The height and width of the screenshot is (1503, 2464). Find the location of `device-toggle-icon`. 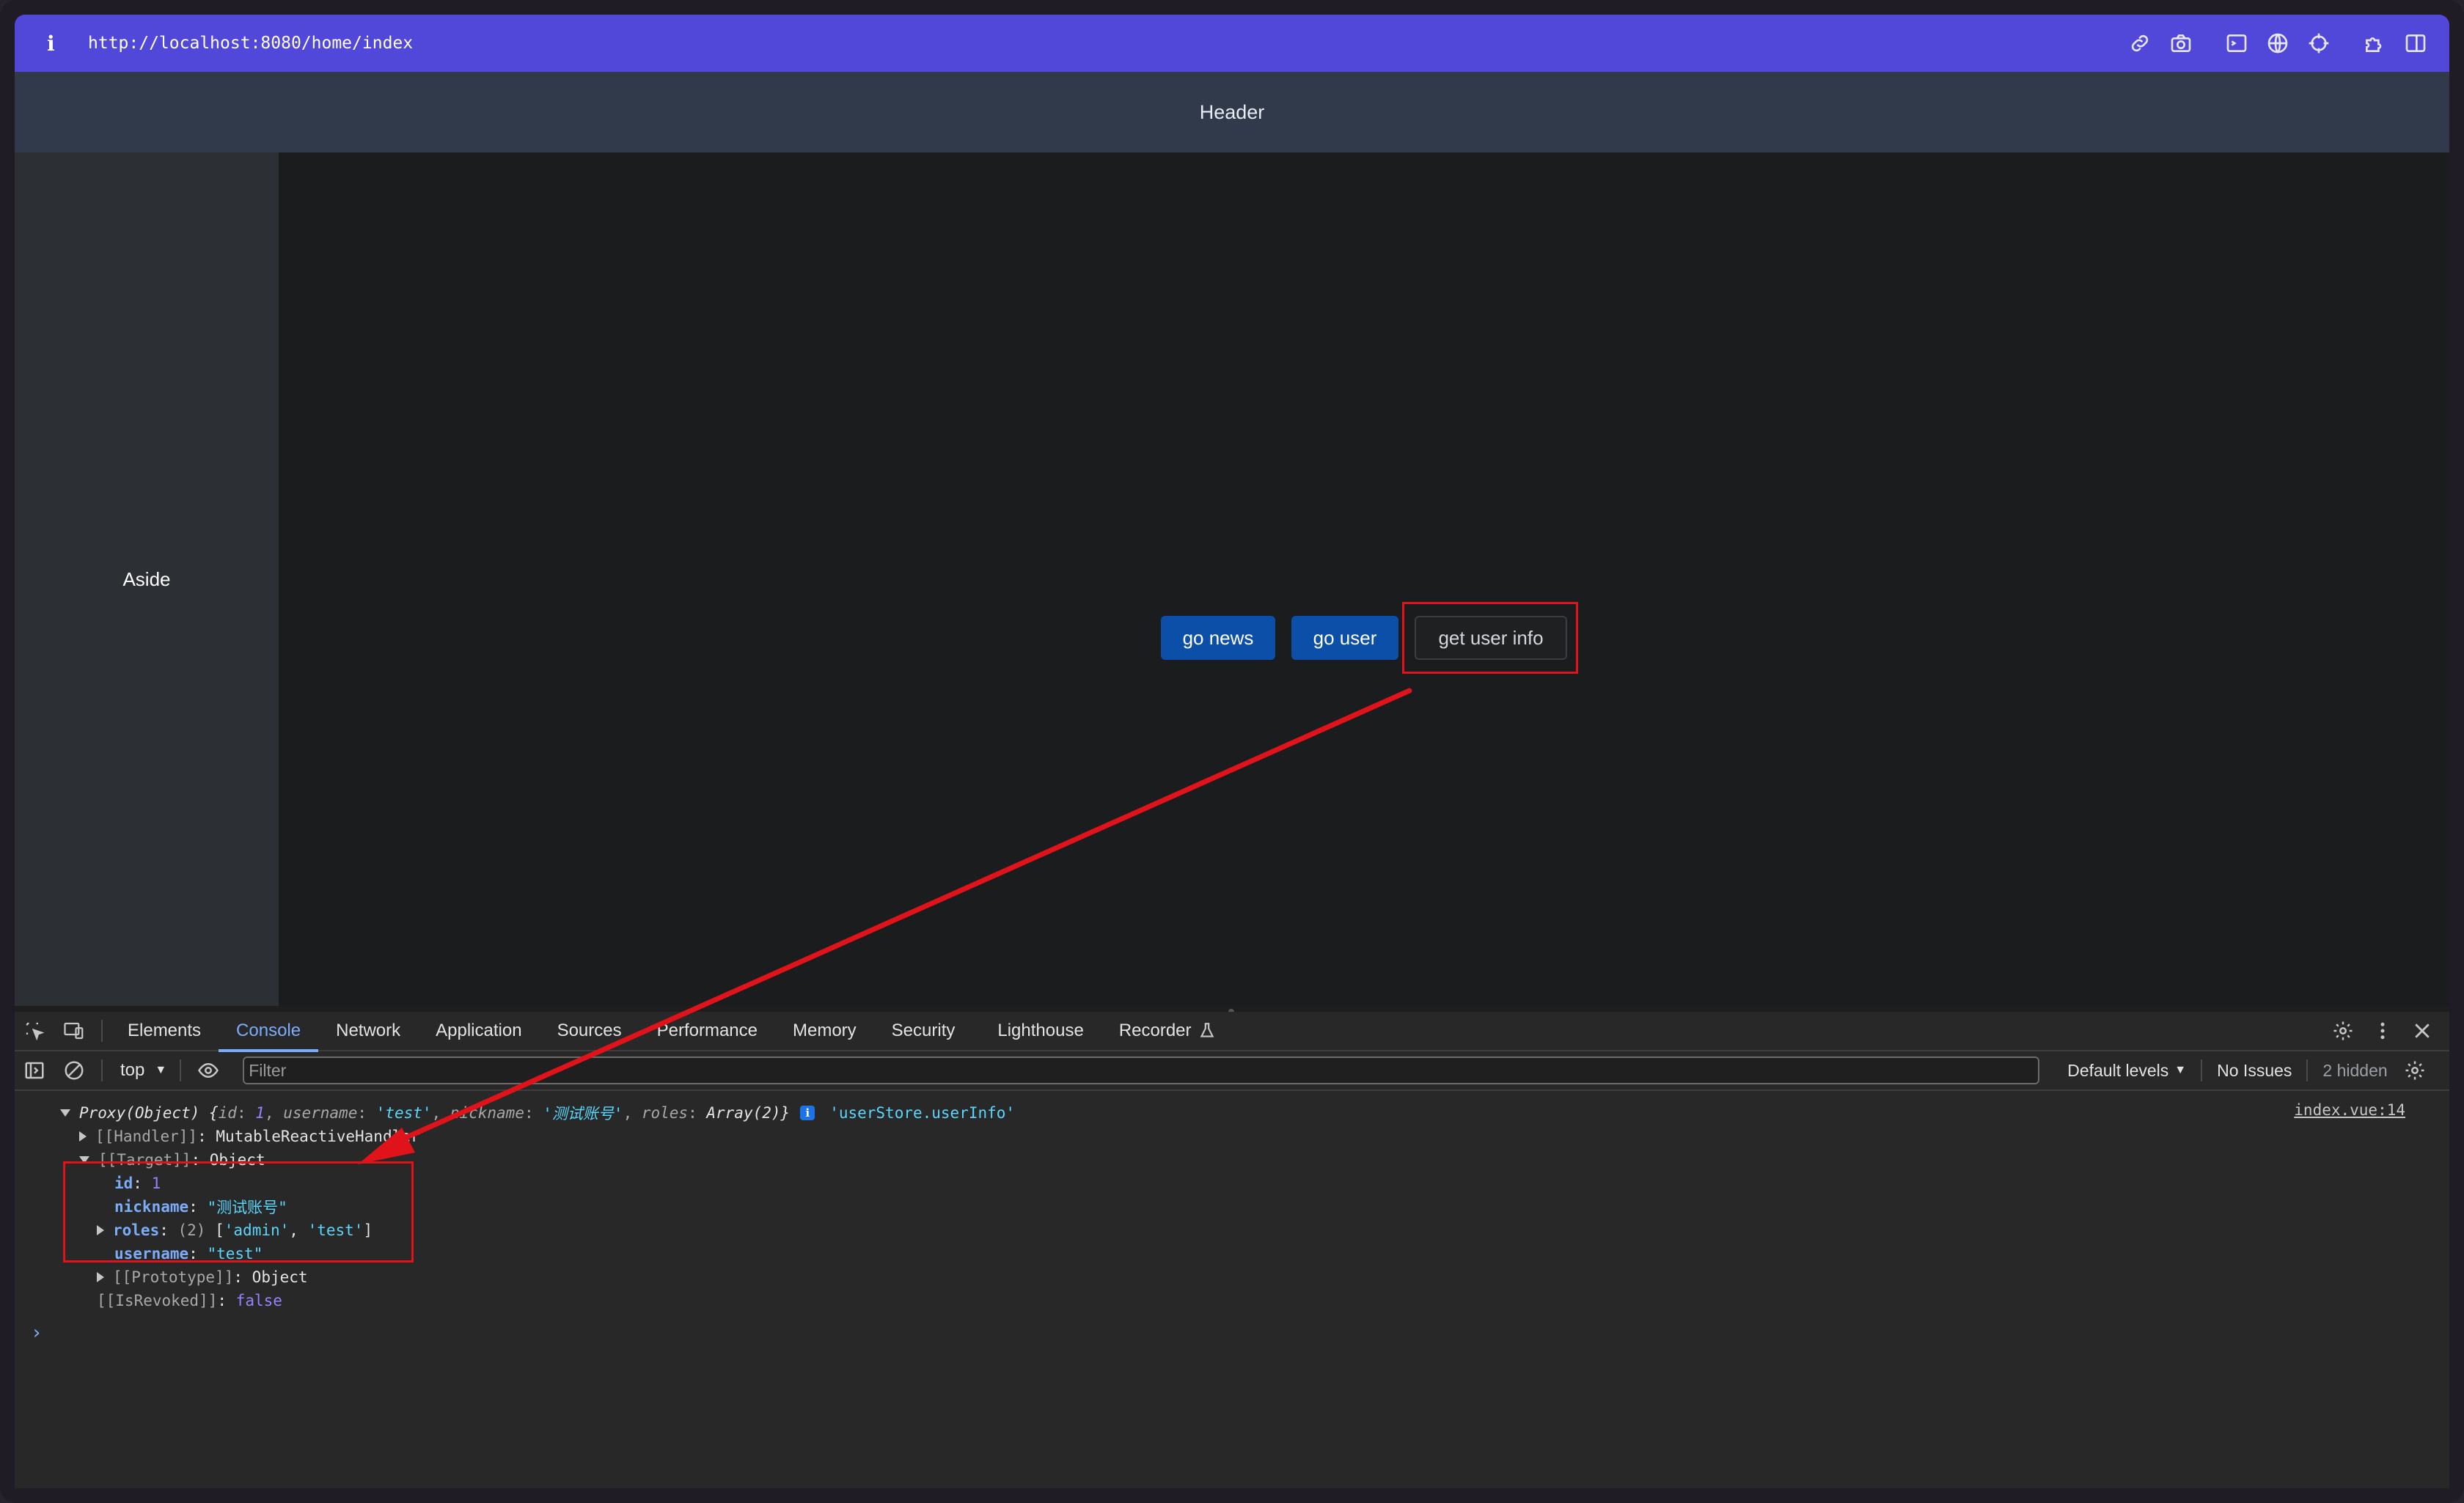

device-toggle-icon is located at coordinates (74, 1031).